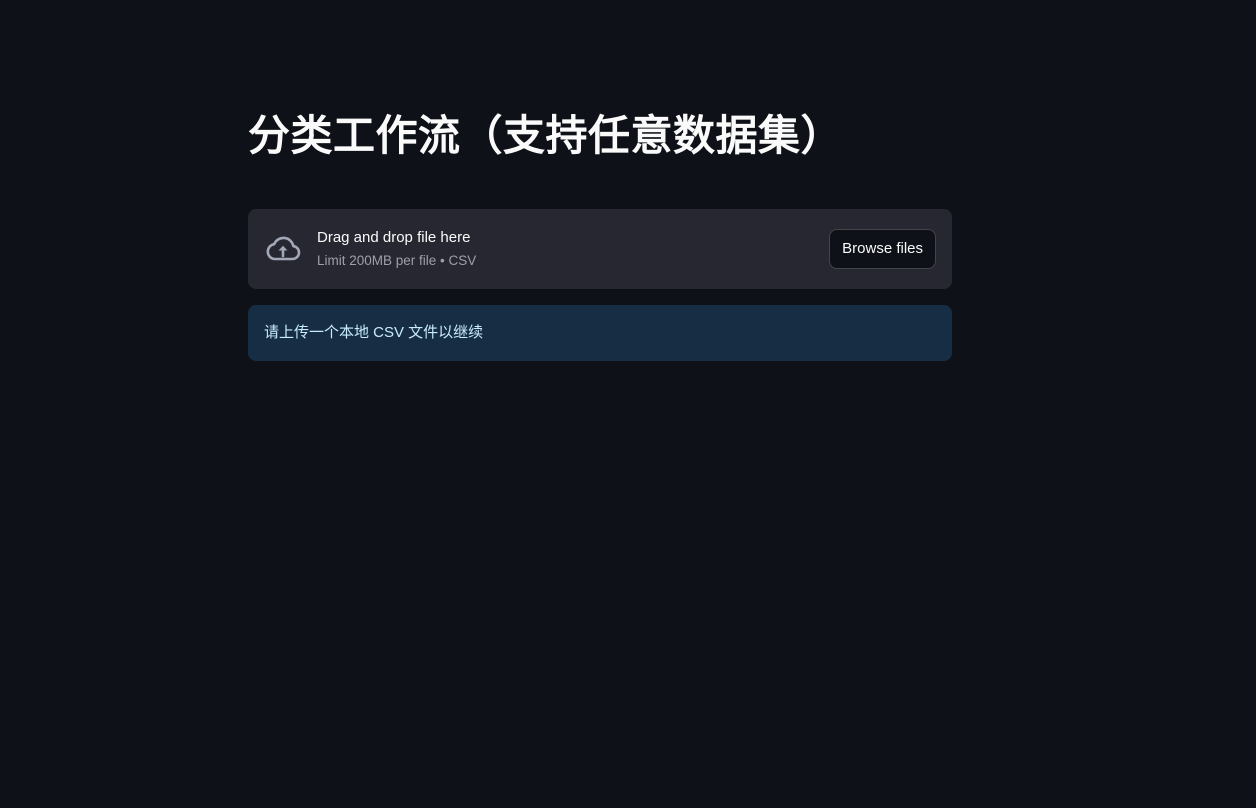 The image size is (1256, 808). Describe the element at coordinates (394, 237) in the screenshot. I see `dropzone-title: Drag and drop file here` at that location.